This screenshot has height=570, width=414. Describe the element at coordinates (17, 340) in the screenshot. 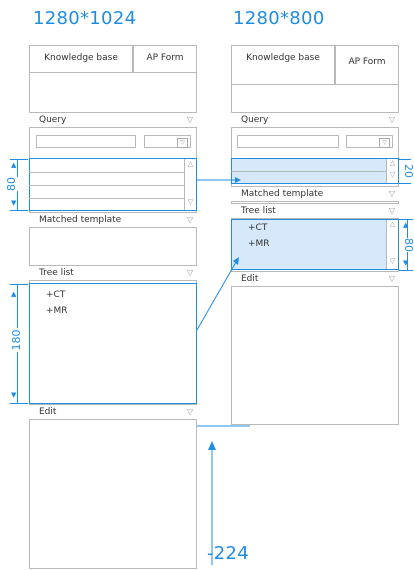

I see `left-tree-dim-label: 180` at that location.